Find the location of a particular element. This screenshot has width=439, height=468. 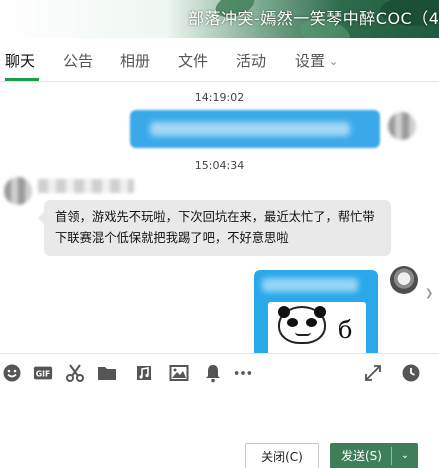

active-tab-indicator is located at coordinates (22, 79).